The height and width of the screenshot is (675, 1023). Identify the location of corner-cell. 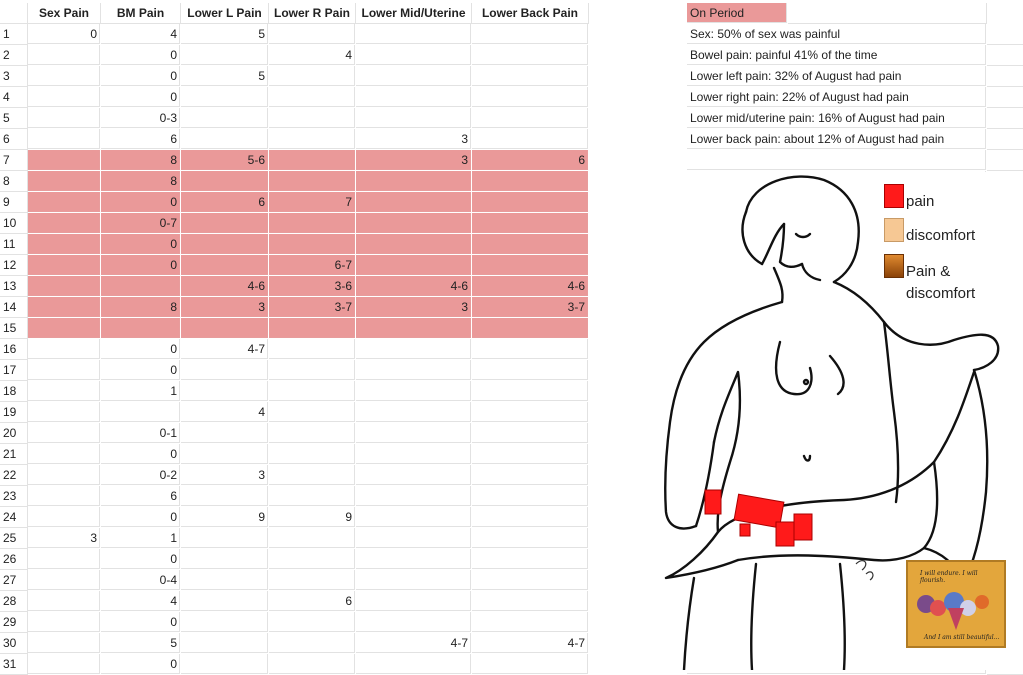
(14, 13).